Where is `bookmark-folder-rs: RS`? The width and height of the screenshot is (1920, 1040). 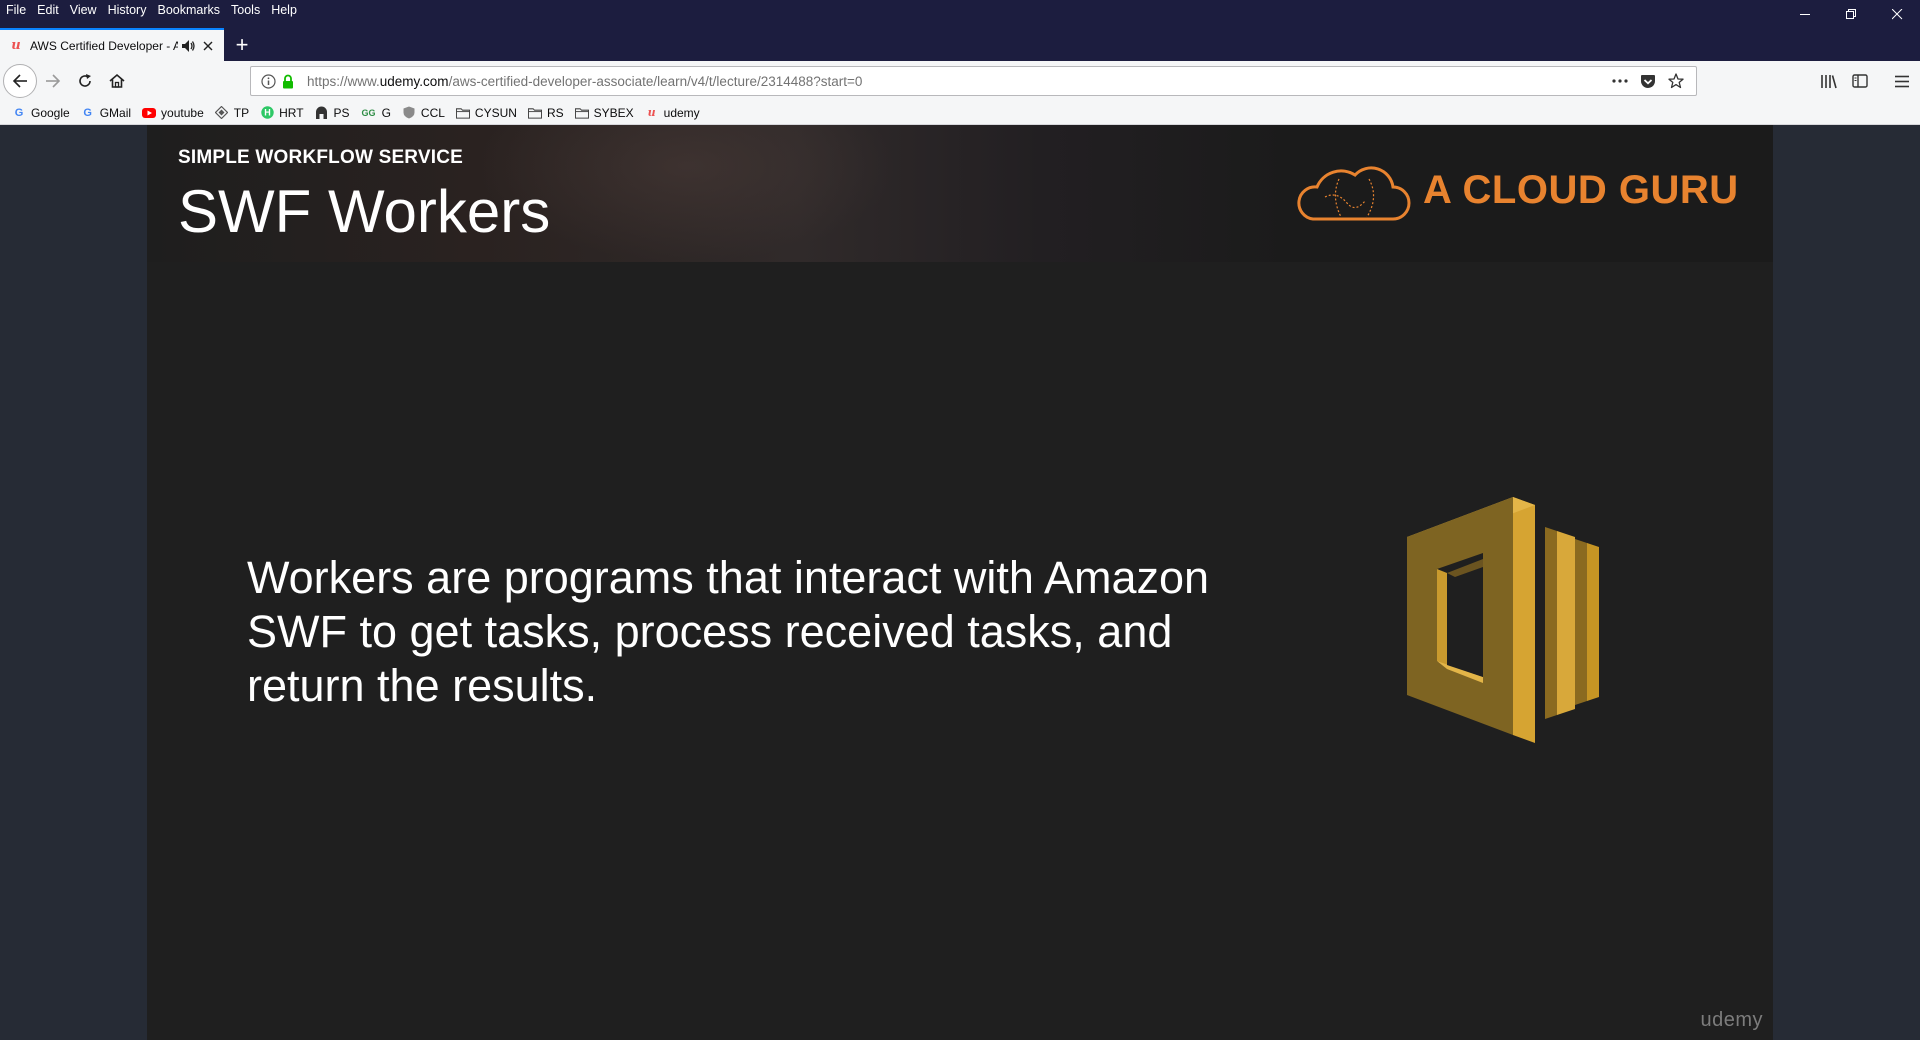
bookmark-folder-rs: RS is located at coordinates (545, 113).